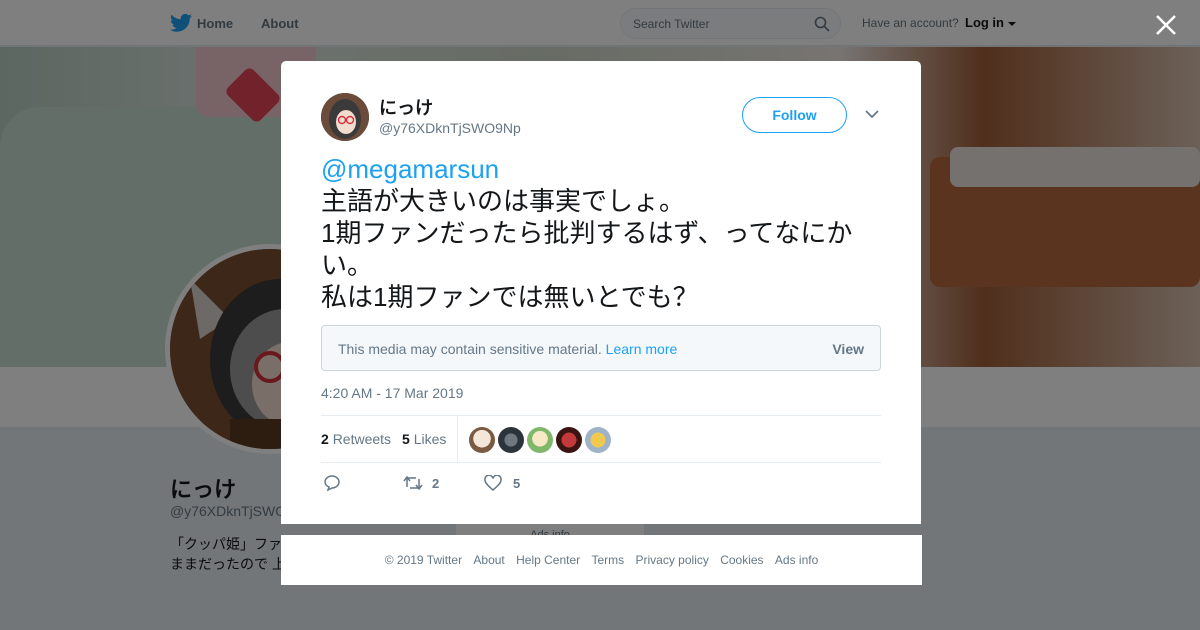 The height and width of the screenshot is (630, 1200). What do you see at coordinates (332, 483) in the screenshot?
I see `reply-icon` at bounding box center [332, 483].